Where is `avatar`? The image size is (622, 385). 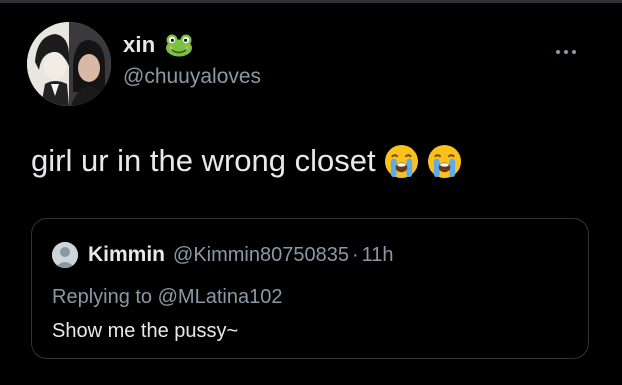 avatar is located at coordinates (69, 64).